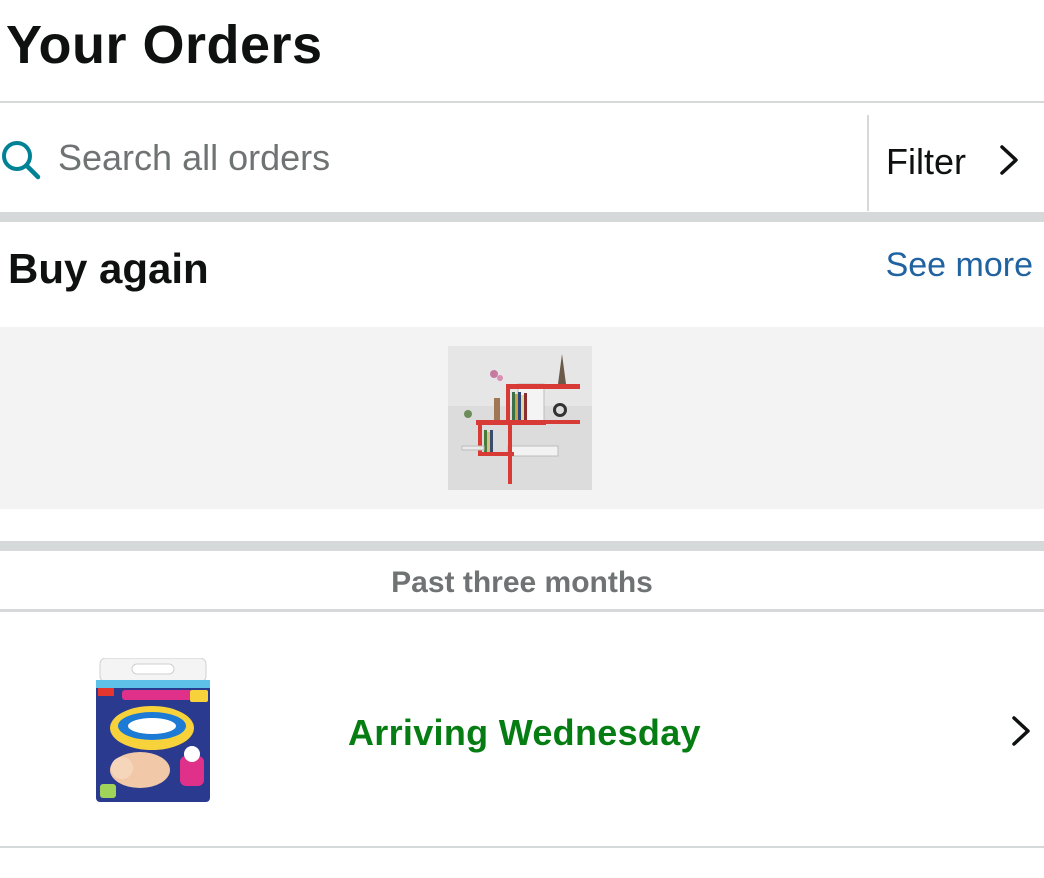 This screenshot has height=878, width=1044. I want to click on buy-again-title: Buy again, so click(108, 268).